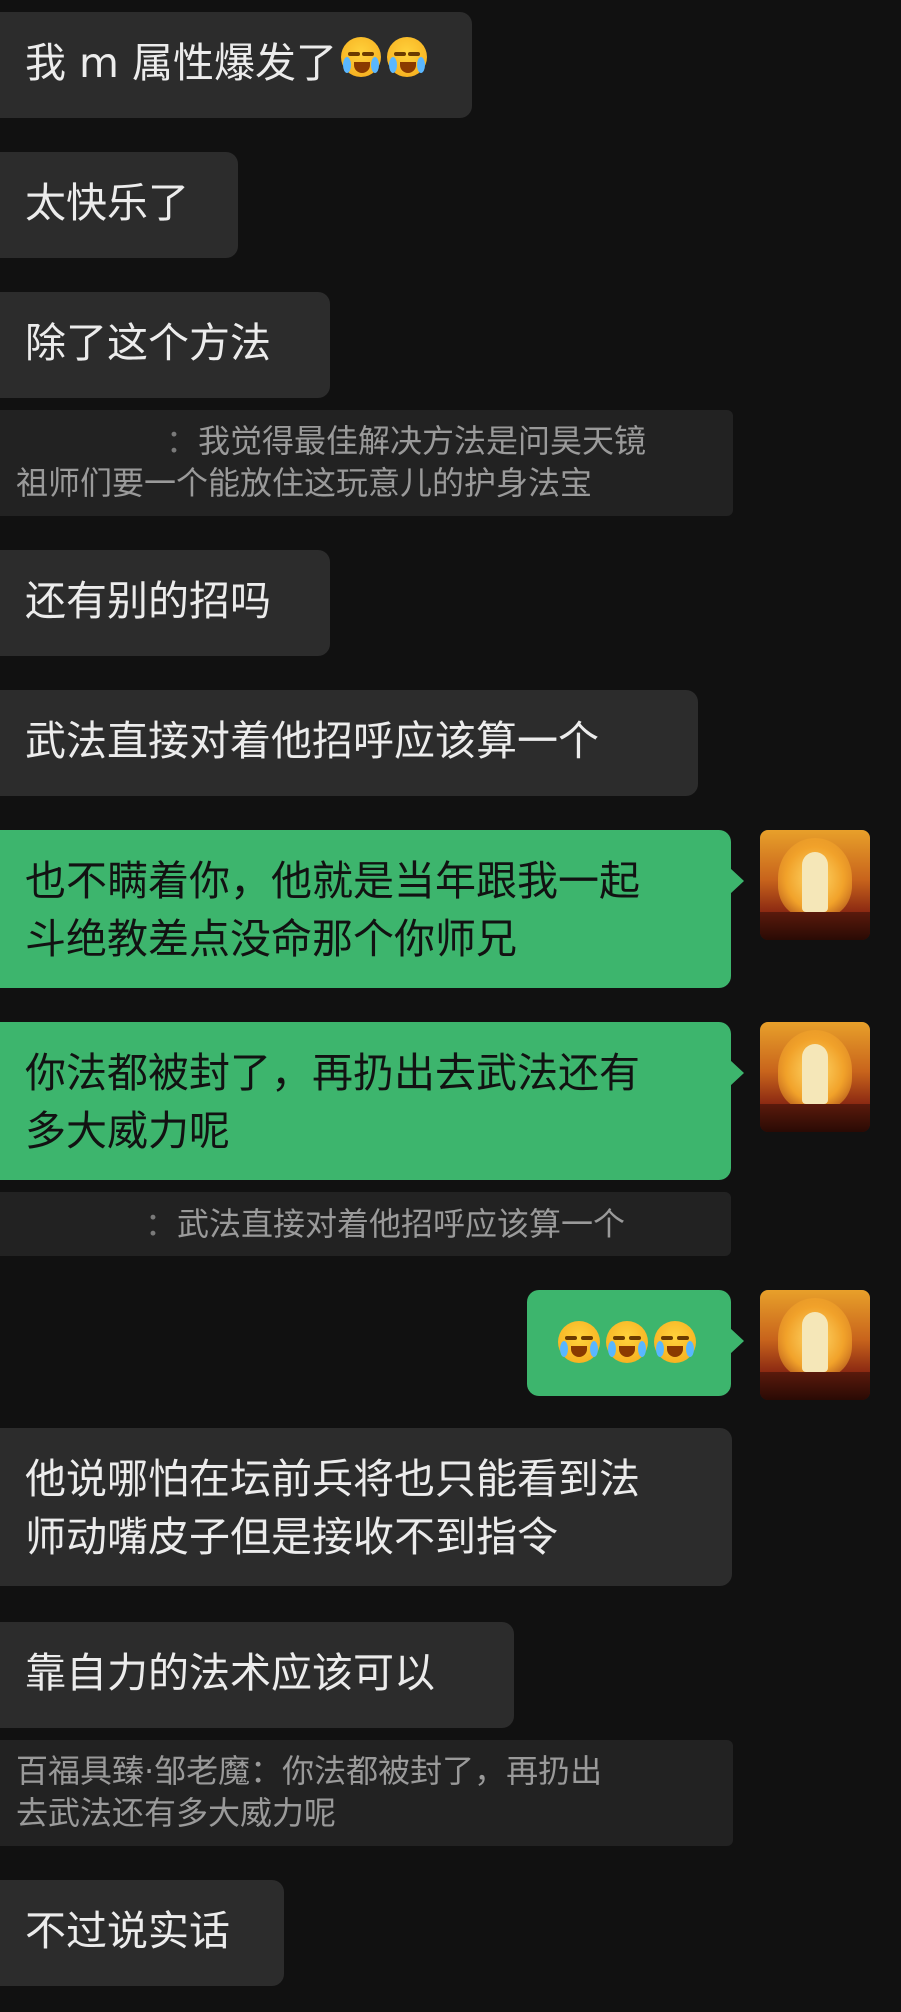  I want to click on incoming-message: 靠自力的法术应该可以, so click(257, 1675).